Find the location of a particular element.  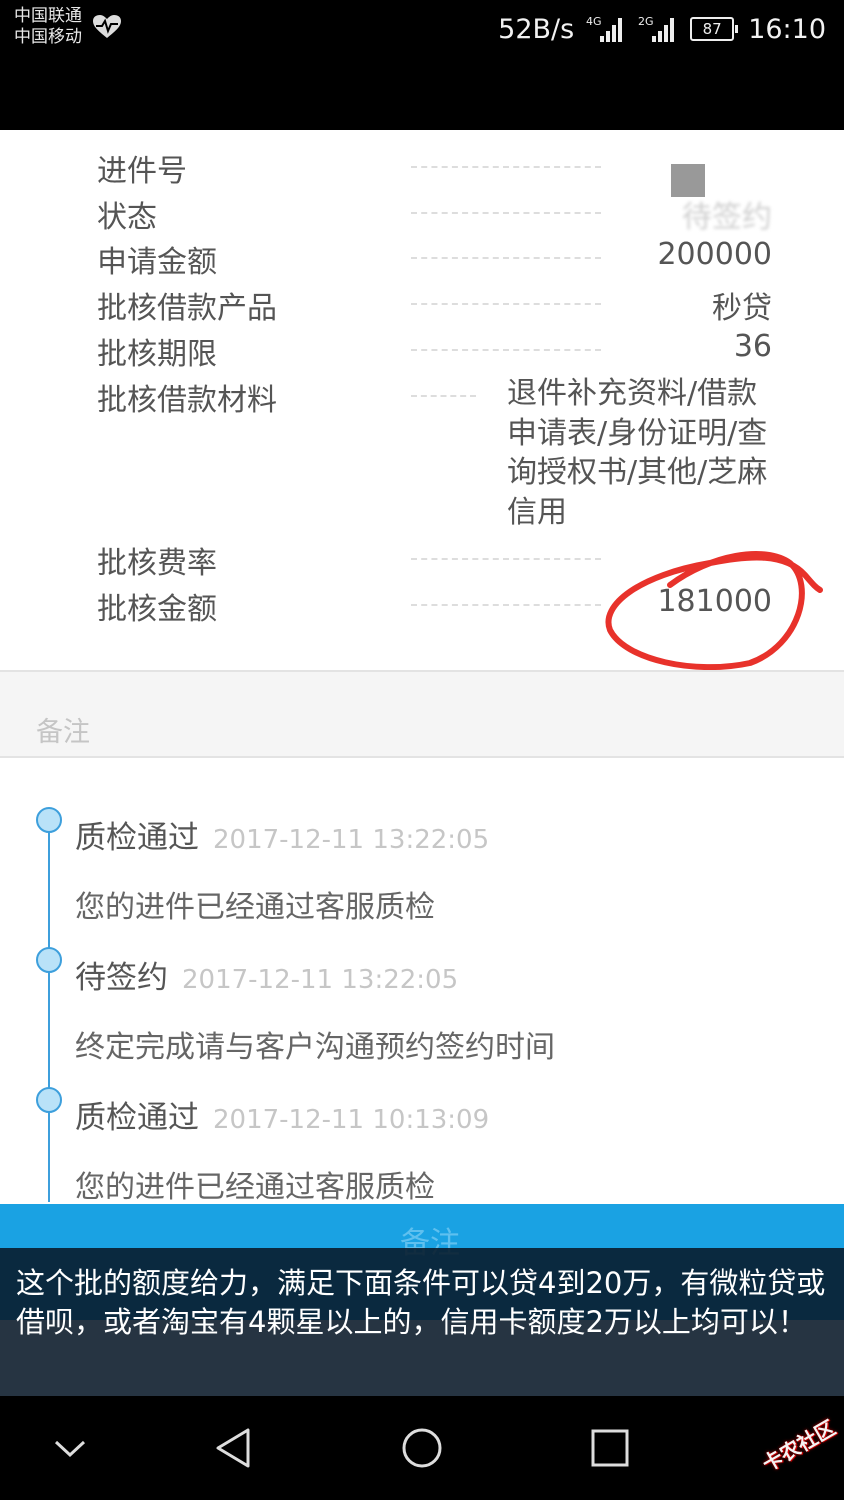

chevron-down-icon is located at coordinates (70, 1448).